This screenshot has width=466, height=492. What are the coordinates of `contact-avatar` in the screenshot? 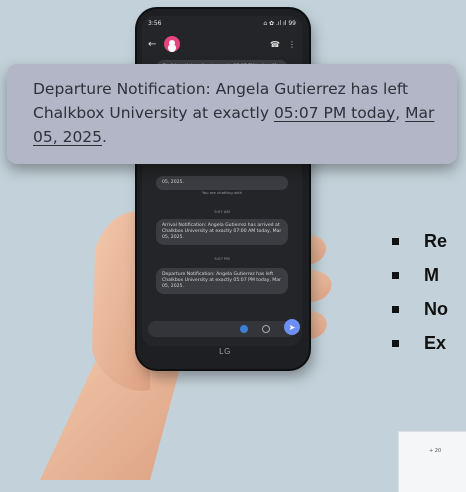 It's located at (172, 44).